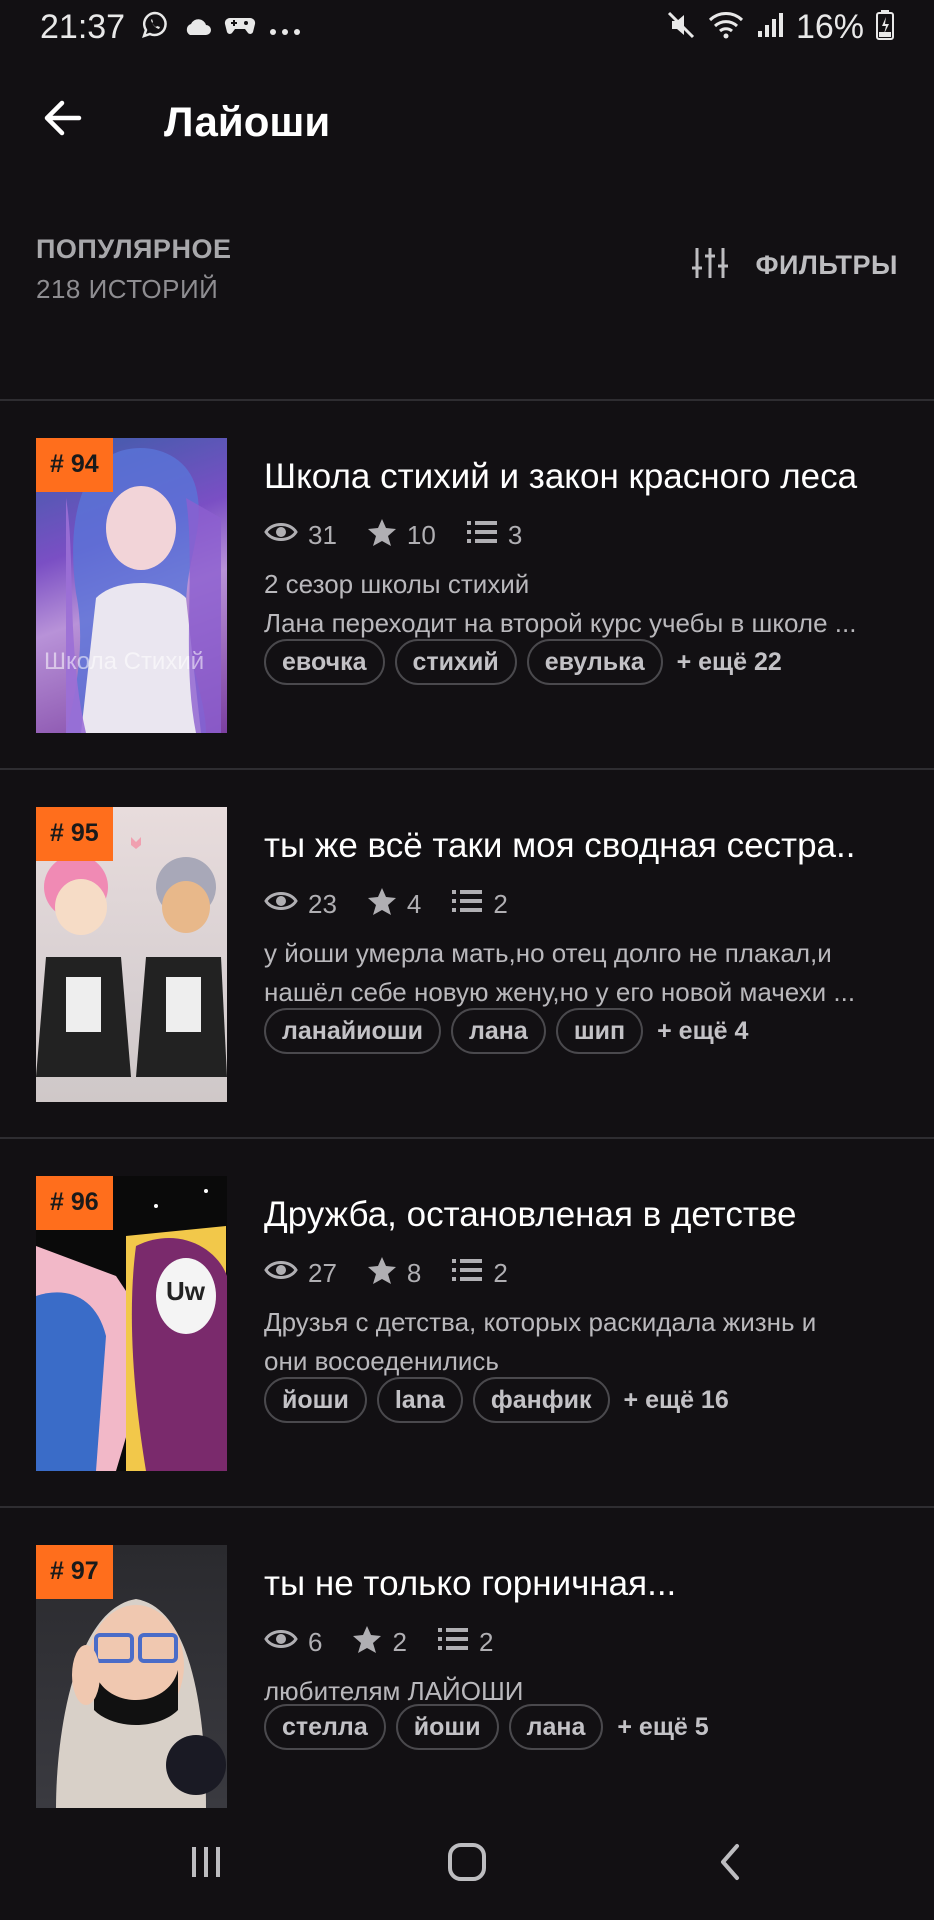 The height and width of the screenshot is (1920, 934). I want to click on story-title: Дружба, остановленая в детстве, so click(530, 1214).